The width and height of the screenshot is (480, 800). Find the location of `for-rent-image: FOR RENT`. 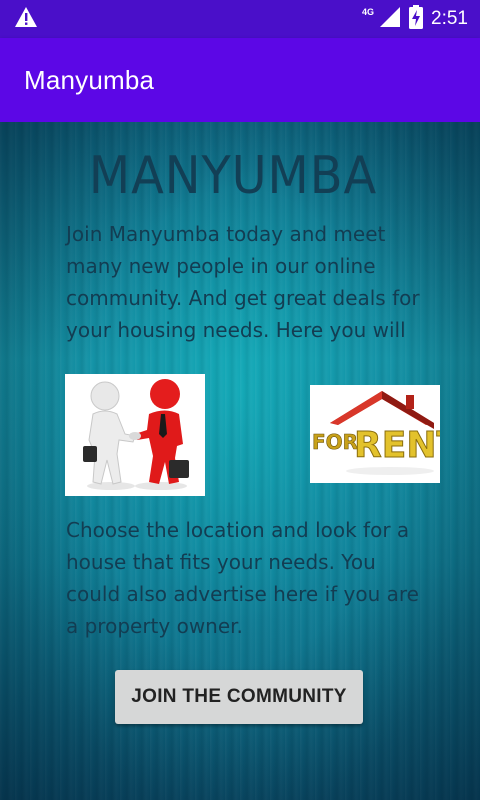

for-rent-image: FOR RENT is located at coordinates (386, 434).